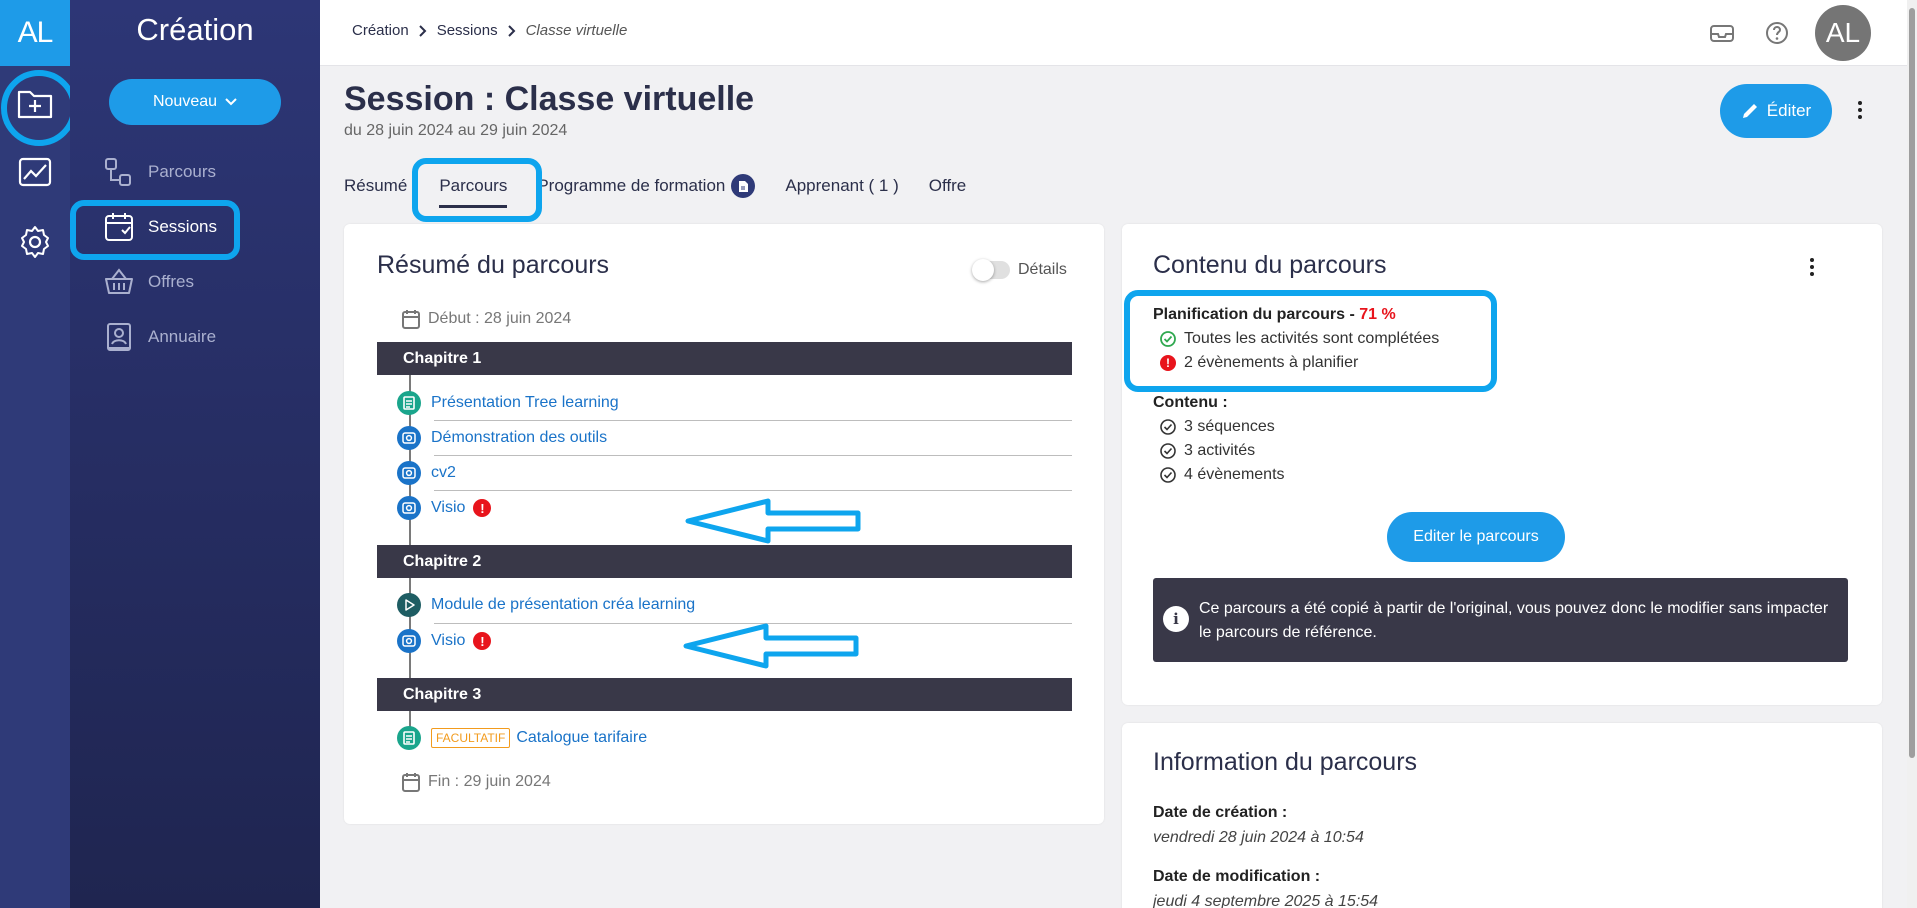  I want to click on chevron-down-icon, so click(231, 102).